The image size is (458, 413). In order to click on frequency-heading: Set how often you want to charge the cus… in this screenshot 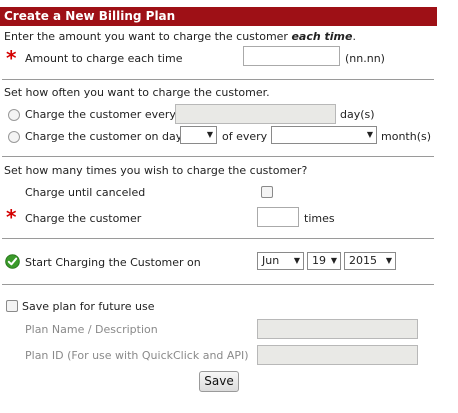, I will do `click(137, 92)`.